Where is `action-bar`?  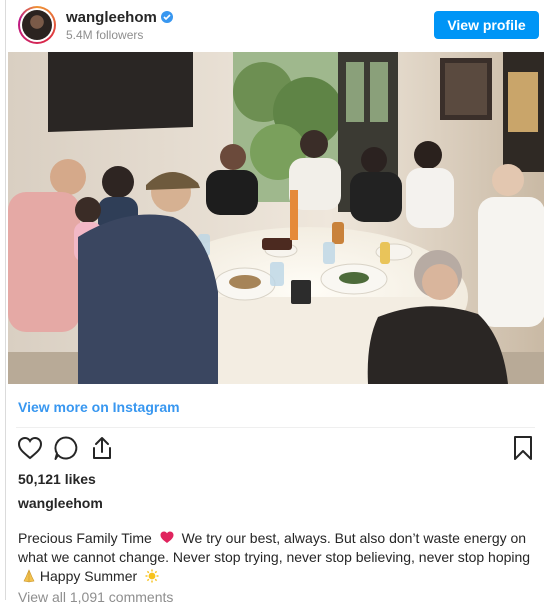
action-bar is located at coordinates (275, 449).